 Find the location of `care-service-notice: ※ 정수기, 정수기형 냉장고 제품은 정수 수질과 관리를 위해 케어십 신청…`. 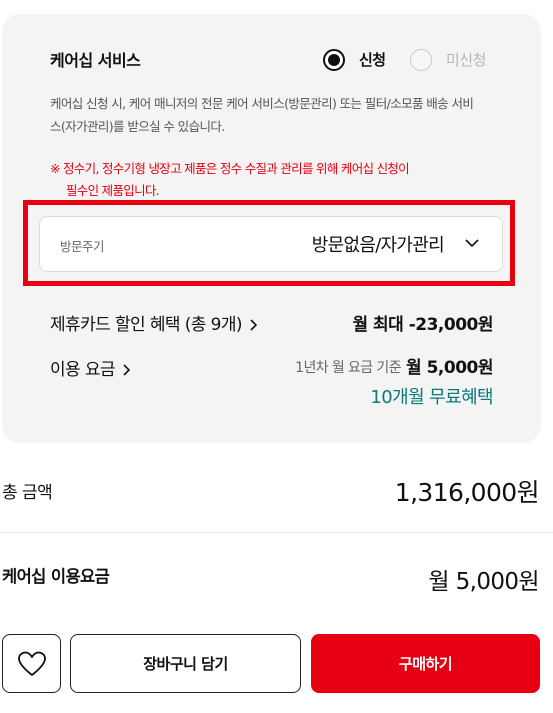

care-service-notice: ※ 정수기, 정수기형 냉장고 제품은 정수 수질과 관리를 위해 케어십 신청… is located at coordinates (275, 180).